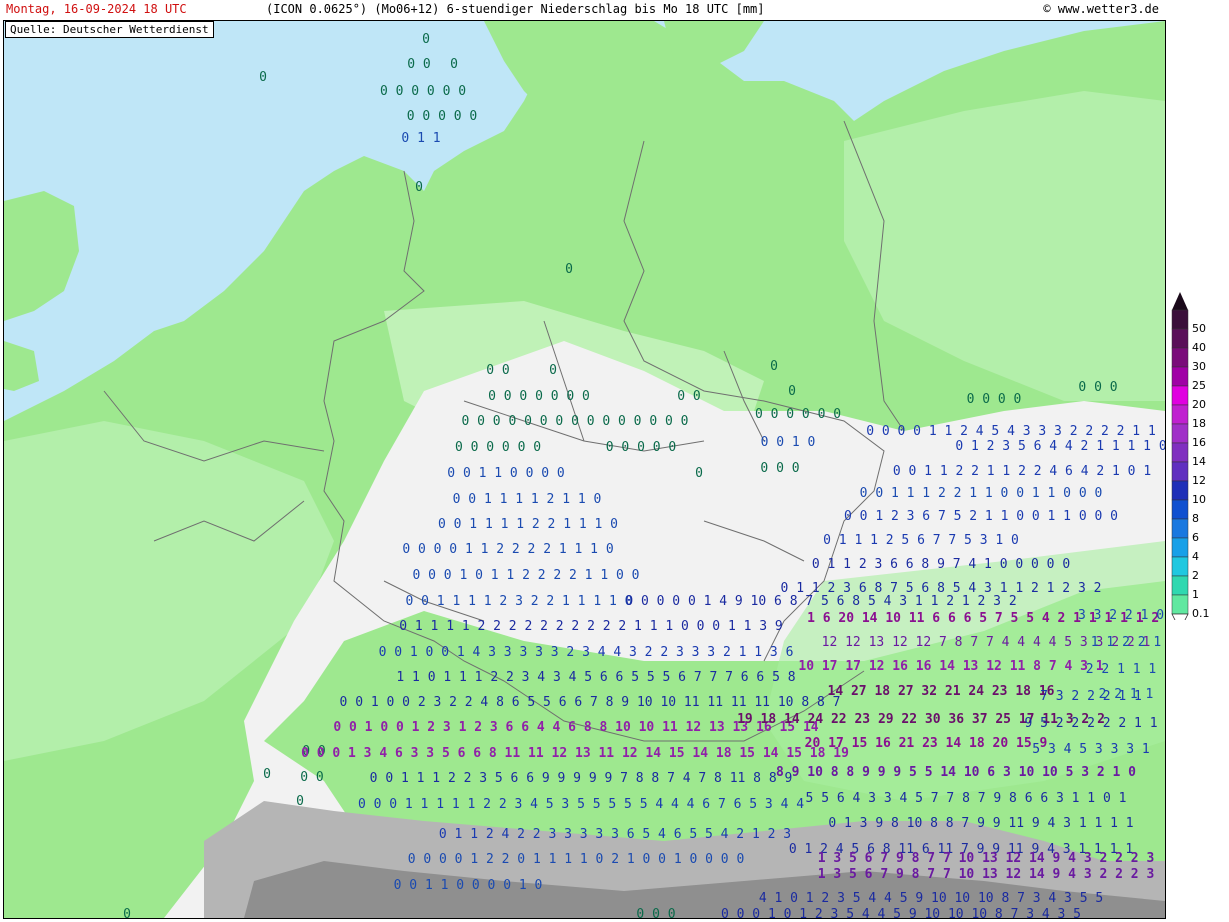  What do you see at coordinates (1180, 616) in the screenshot?
I see `legend-bottom-arrow` at bounding box center [1180, 616].